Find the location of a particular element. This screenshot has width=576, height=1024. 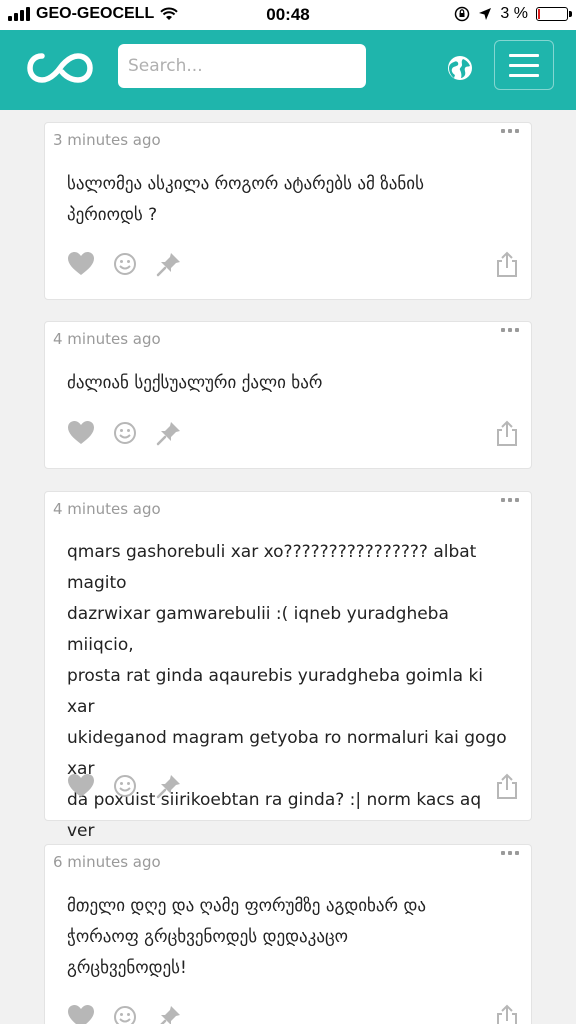

hamburger-menu-button is located at coordinates (524, 65).